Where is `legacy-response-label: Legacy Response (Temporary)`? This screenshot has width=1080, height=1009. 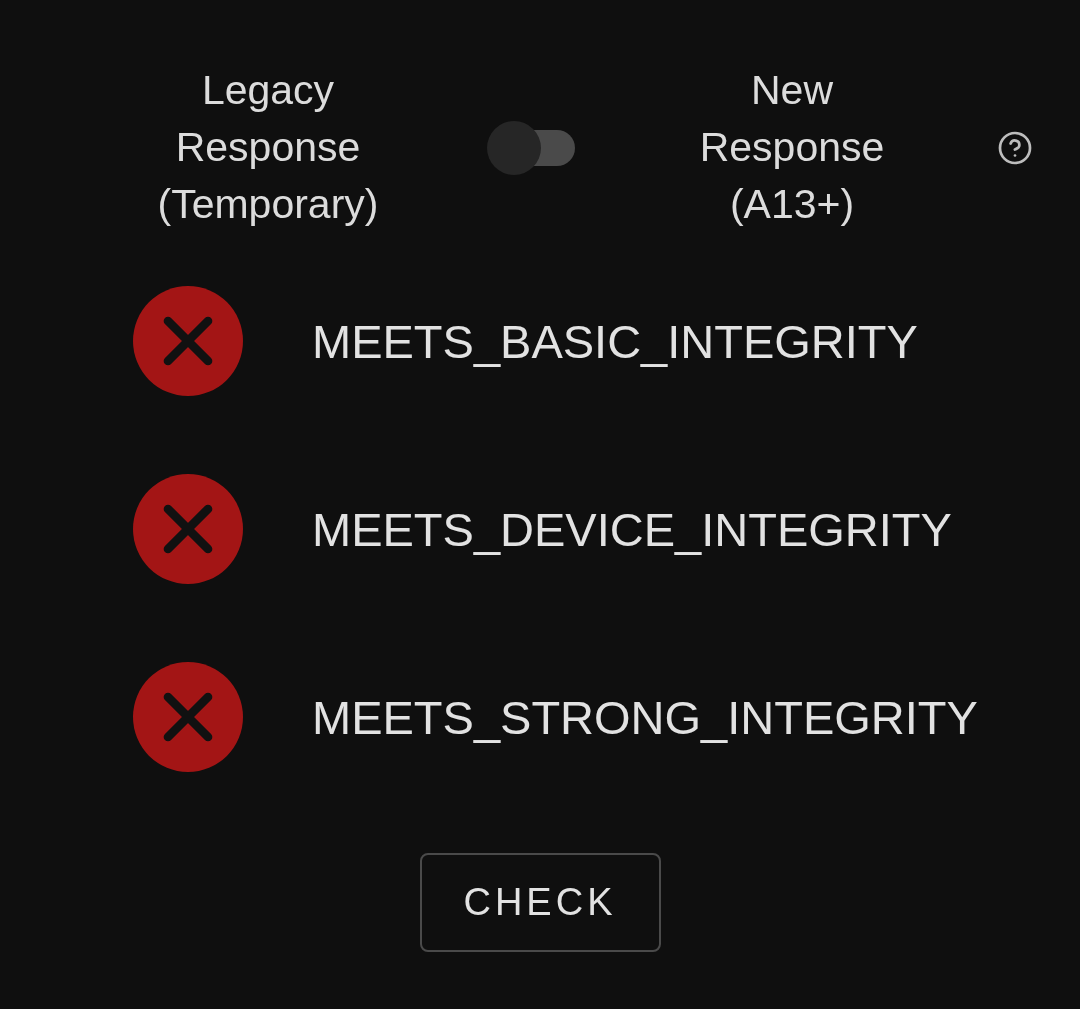 legacy-response-label: Legacy Response (Temporary) is located at coordinates (268, 147).